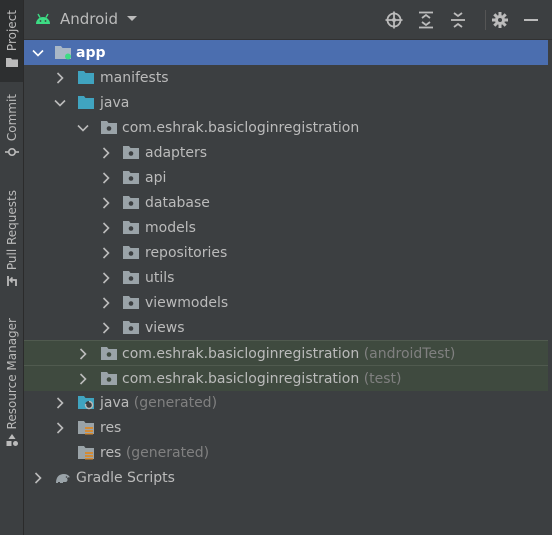 The height and width of the screenshot is (535, 552). What do you see at coordinates (11, 152) in the screenshot?
I see `commit-icon` at bounding box center [11, 152].